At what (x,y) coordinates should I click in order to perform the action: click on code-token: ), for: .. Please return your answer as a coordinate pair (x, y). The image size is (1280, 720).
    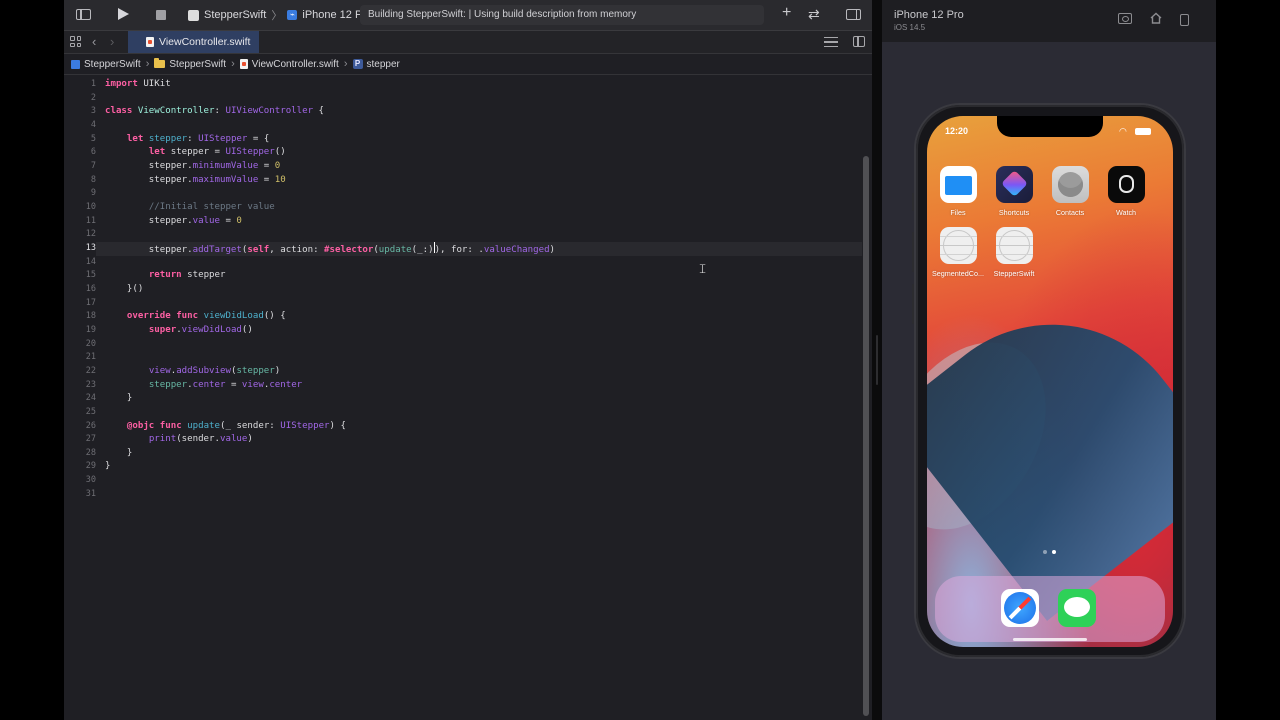
    Looking at the image, I should click on (459, 249).